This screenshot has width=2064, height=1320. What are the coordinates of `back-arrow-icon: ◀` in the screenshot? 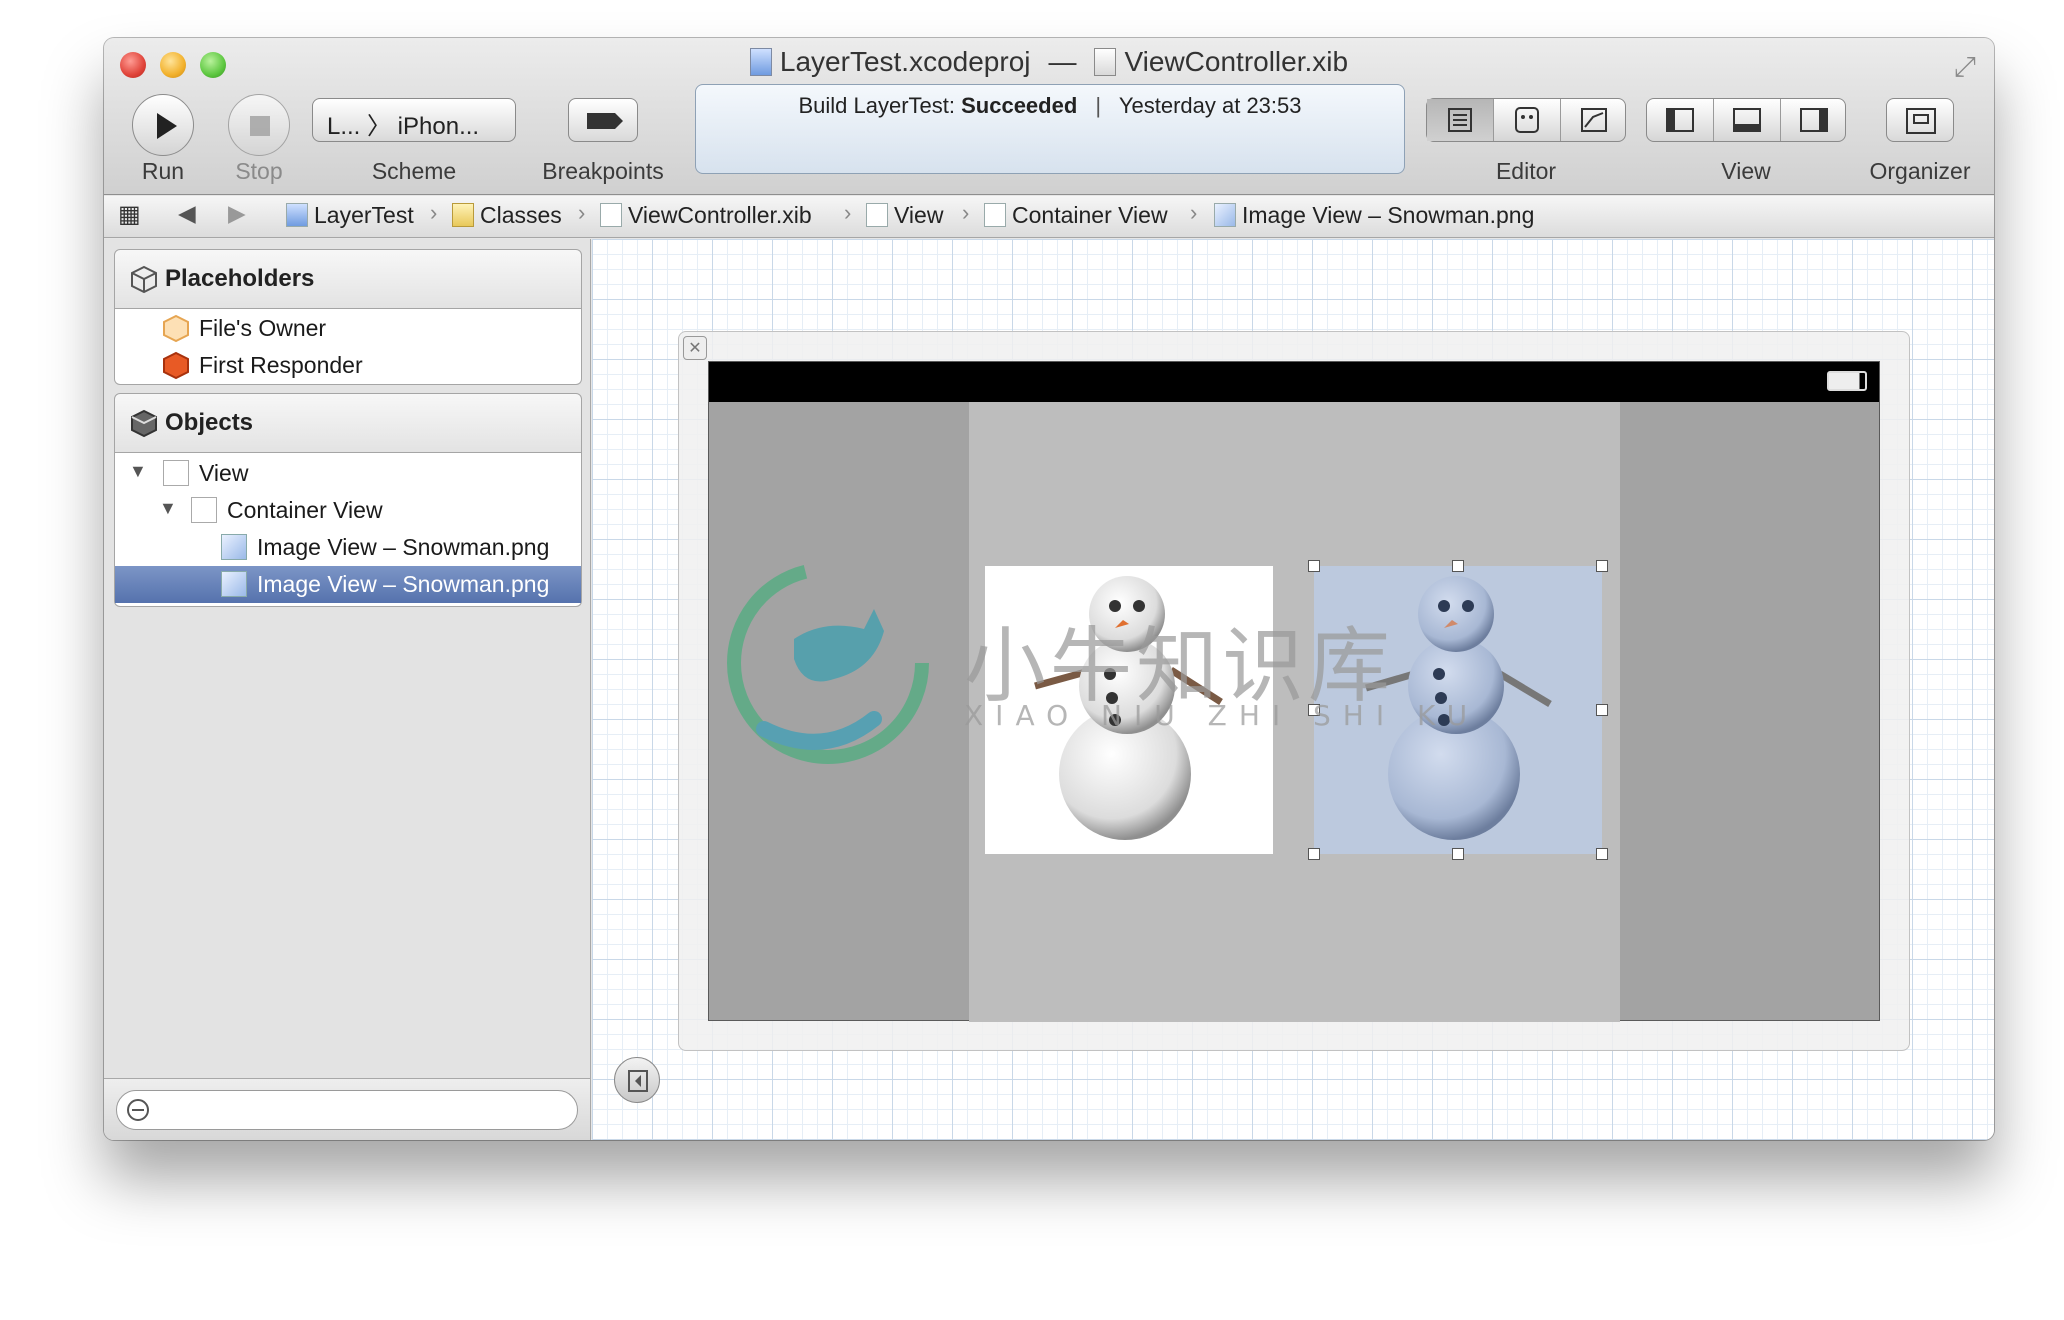 It's located at (187, 213).